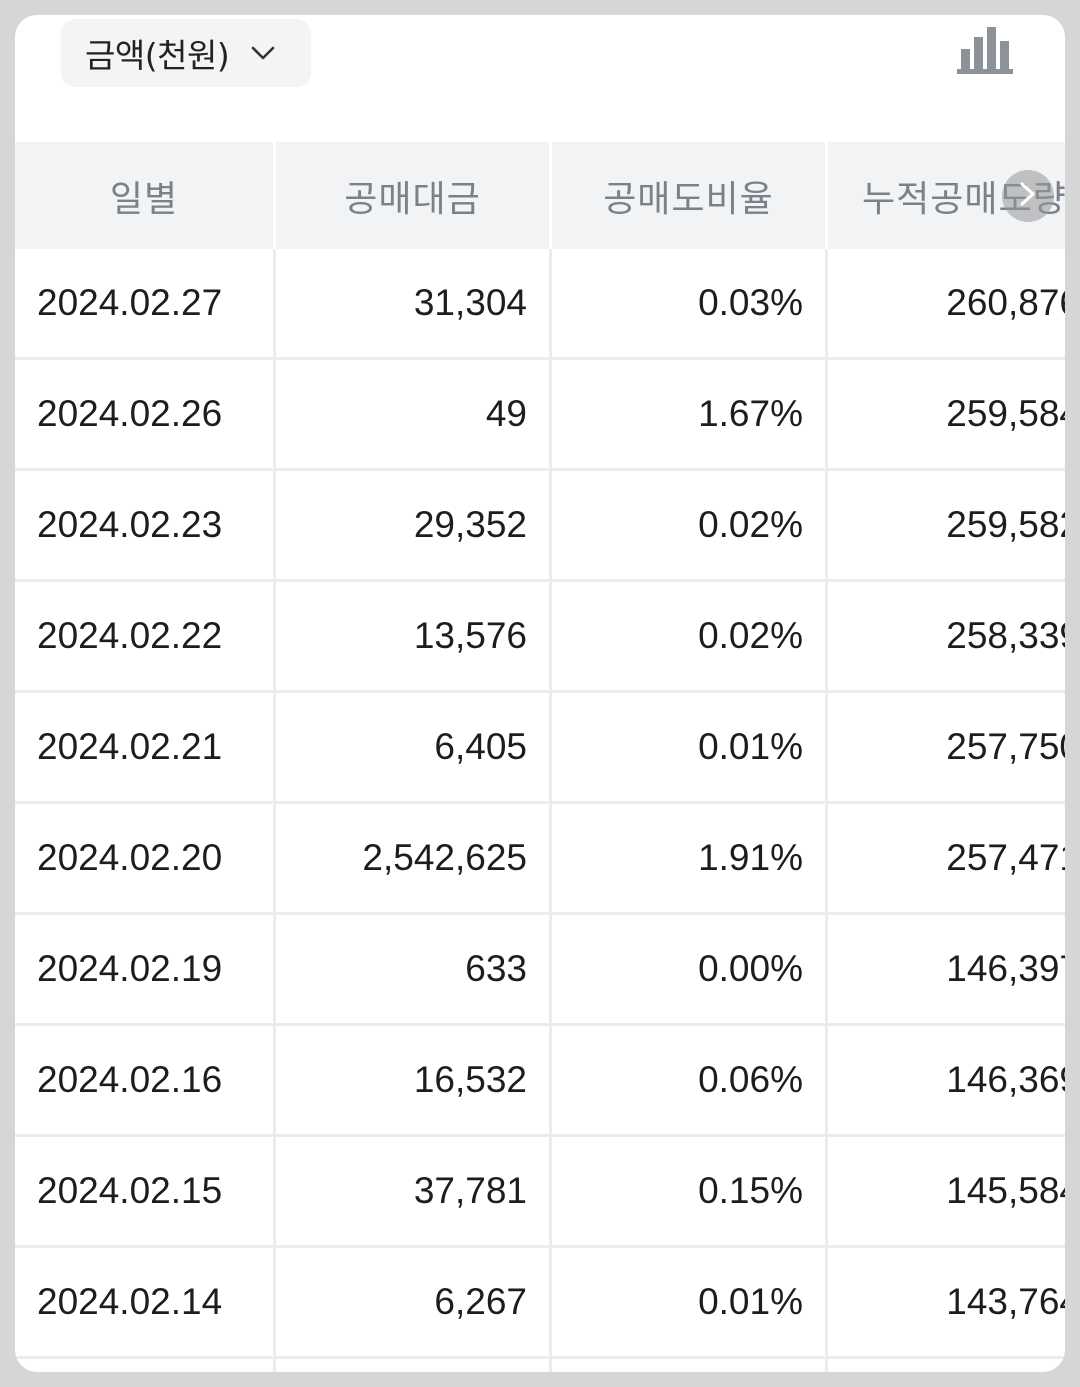 The image size is (1080, 1387). What do you see at coordinates (985, 50) in the screenshot?
I see `bar-chart-icon` at bounding box center [985, 50].